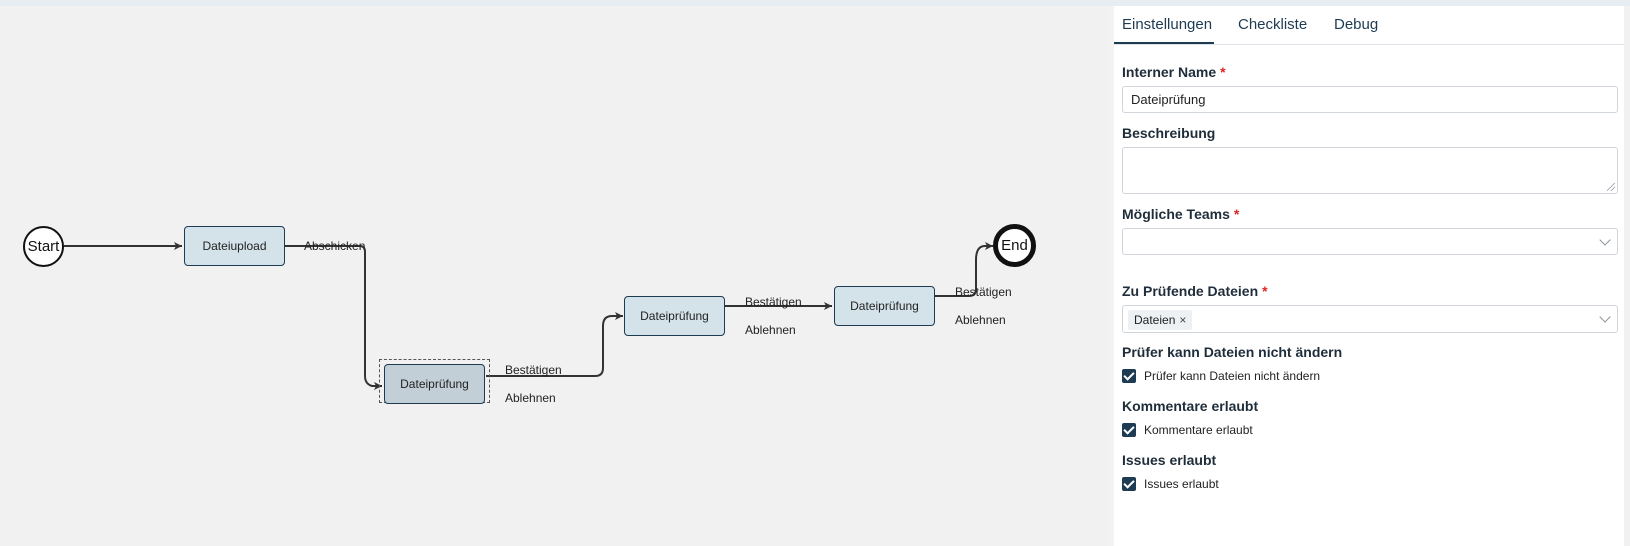 This screenshot has width=1630, height=546. Describe the element at coordinates (1169, 460) in the screenshot. I see `check-heading-issues: Issues erlaubt` at that location.